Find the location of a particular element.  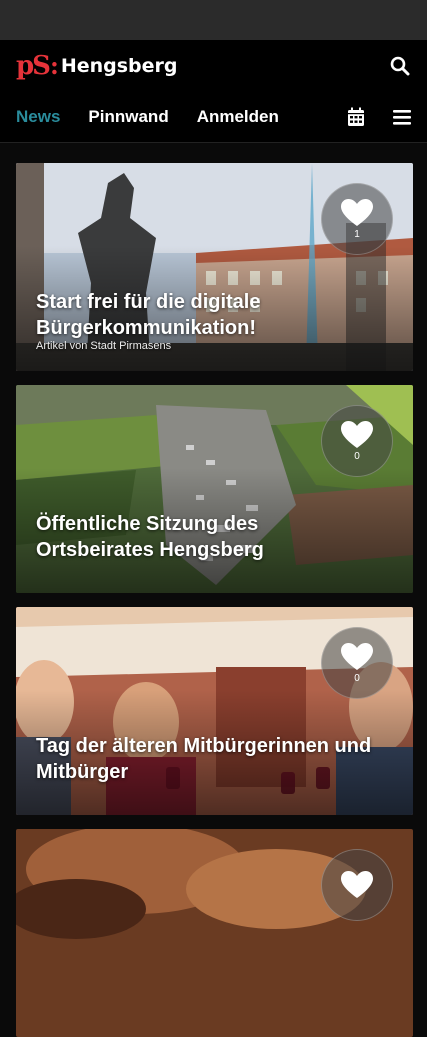

like-button: 1 is located at coordinates (357, 219).